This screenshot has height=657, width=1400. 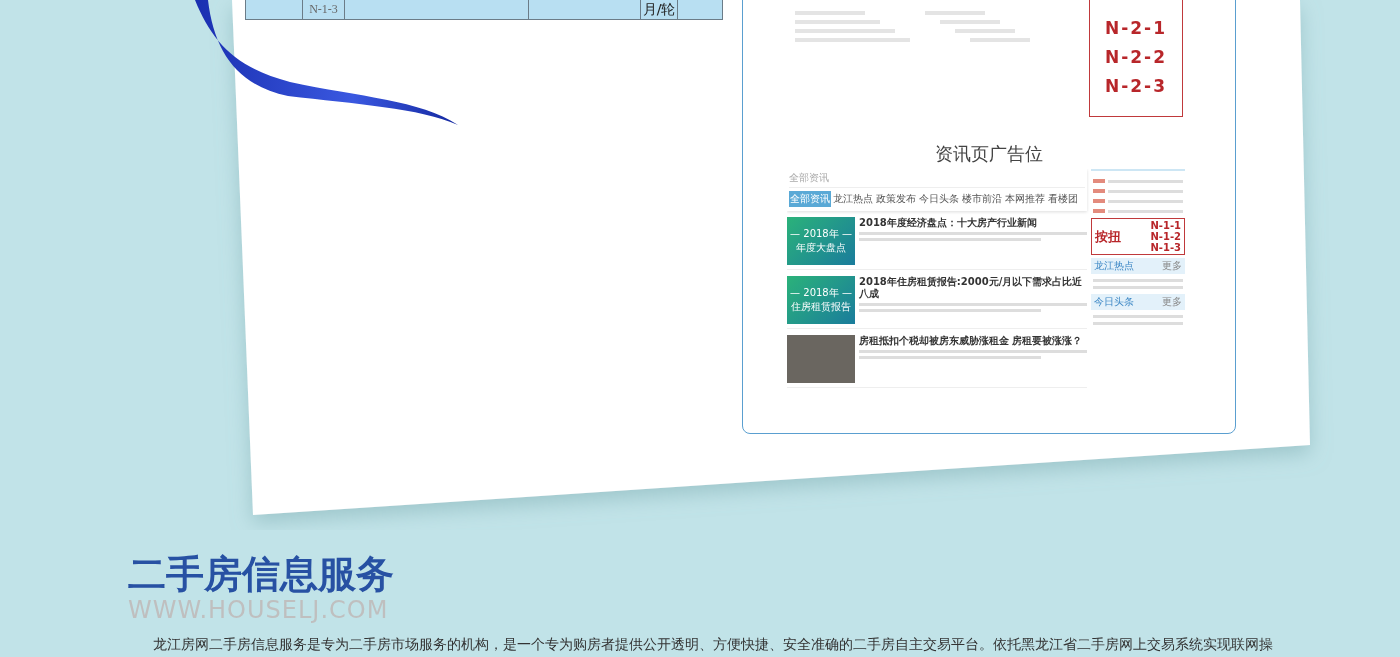 I want to click on news-title: 2018年度经济盘点：十大房产行业新闻, so click(x=973, y=223).